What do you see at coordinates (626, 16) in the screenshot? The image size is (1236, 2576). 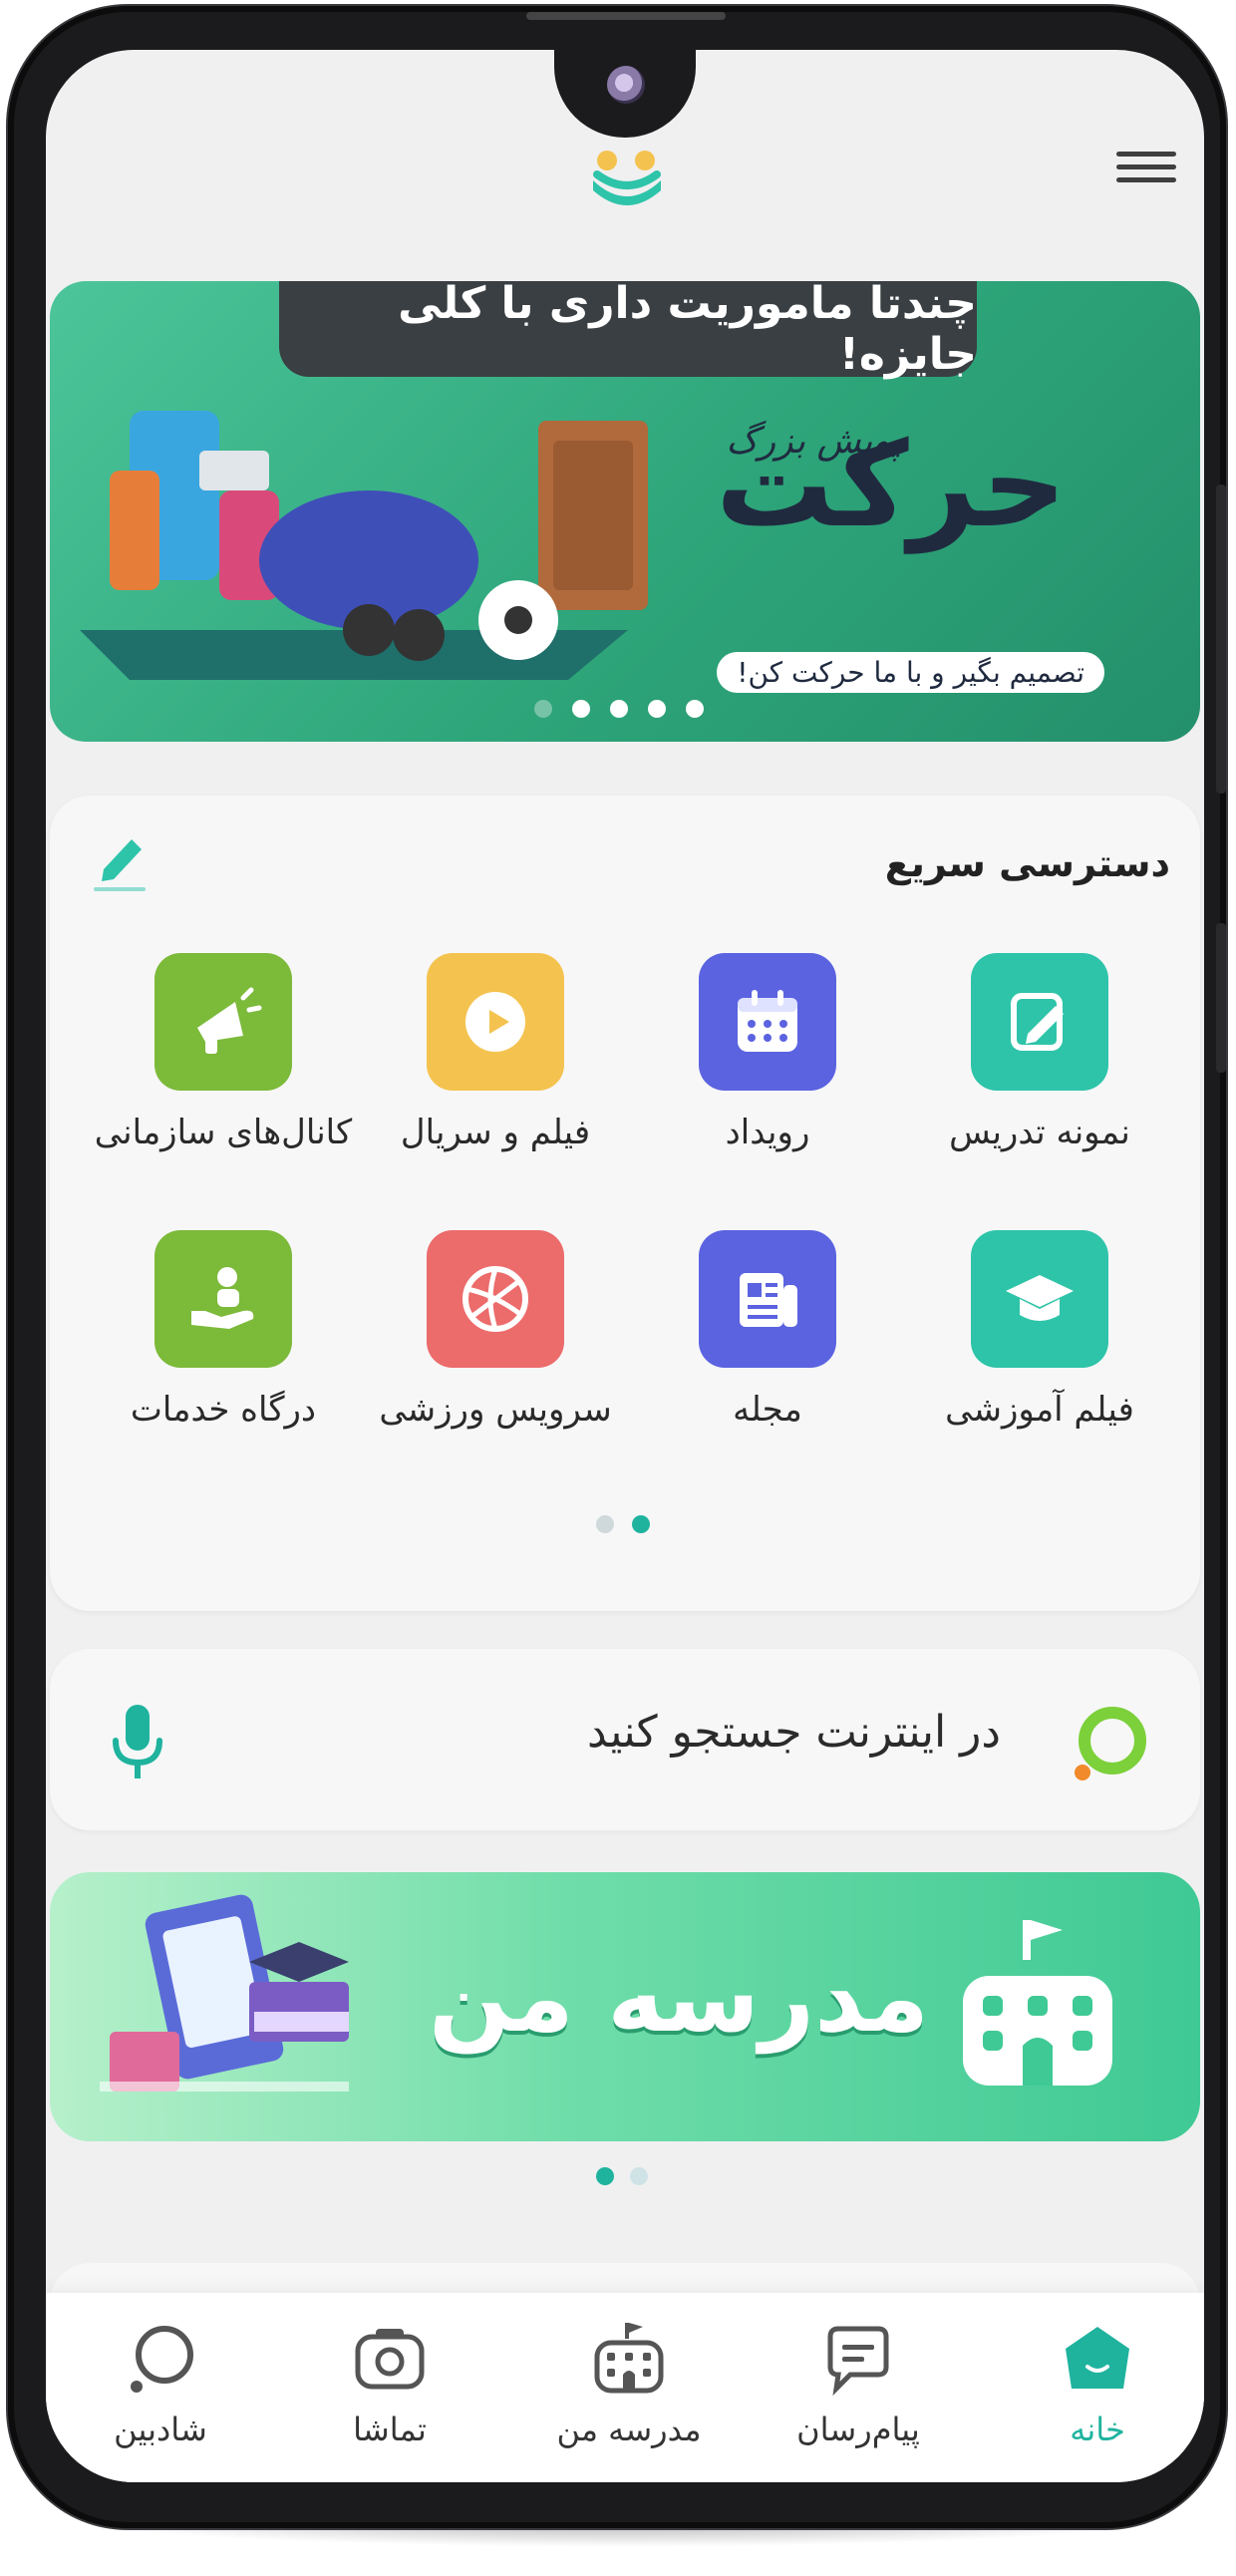 I see `top-speaker` at bounding box center [626, 16].